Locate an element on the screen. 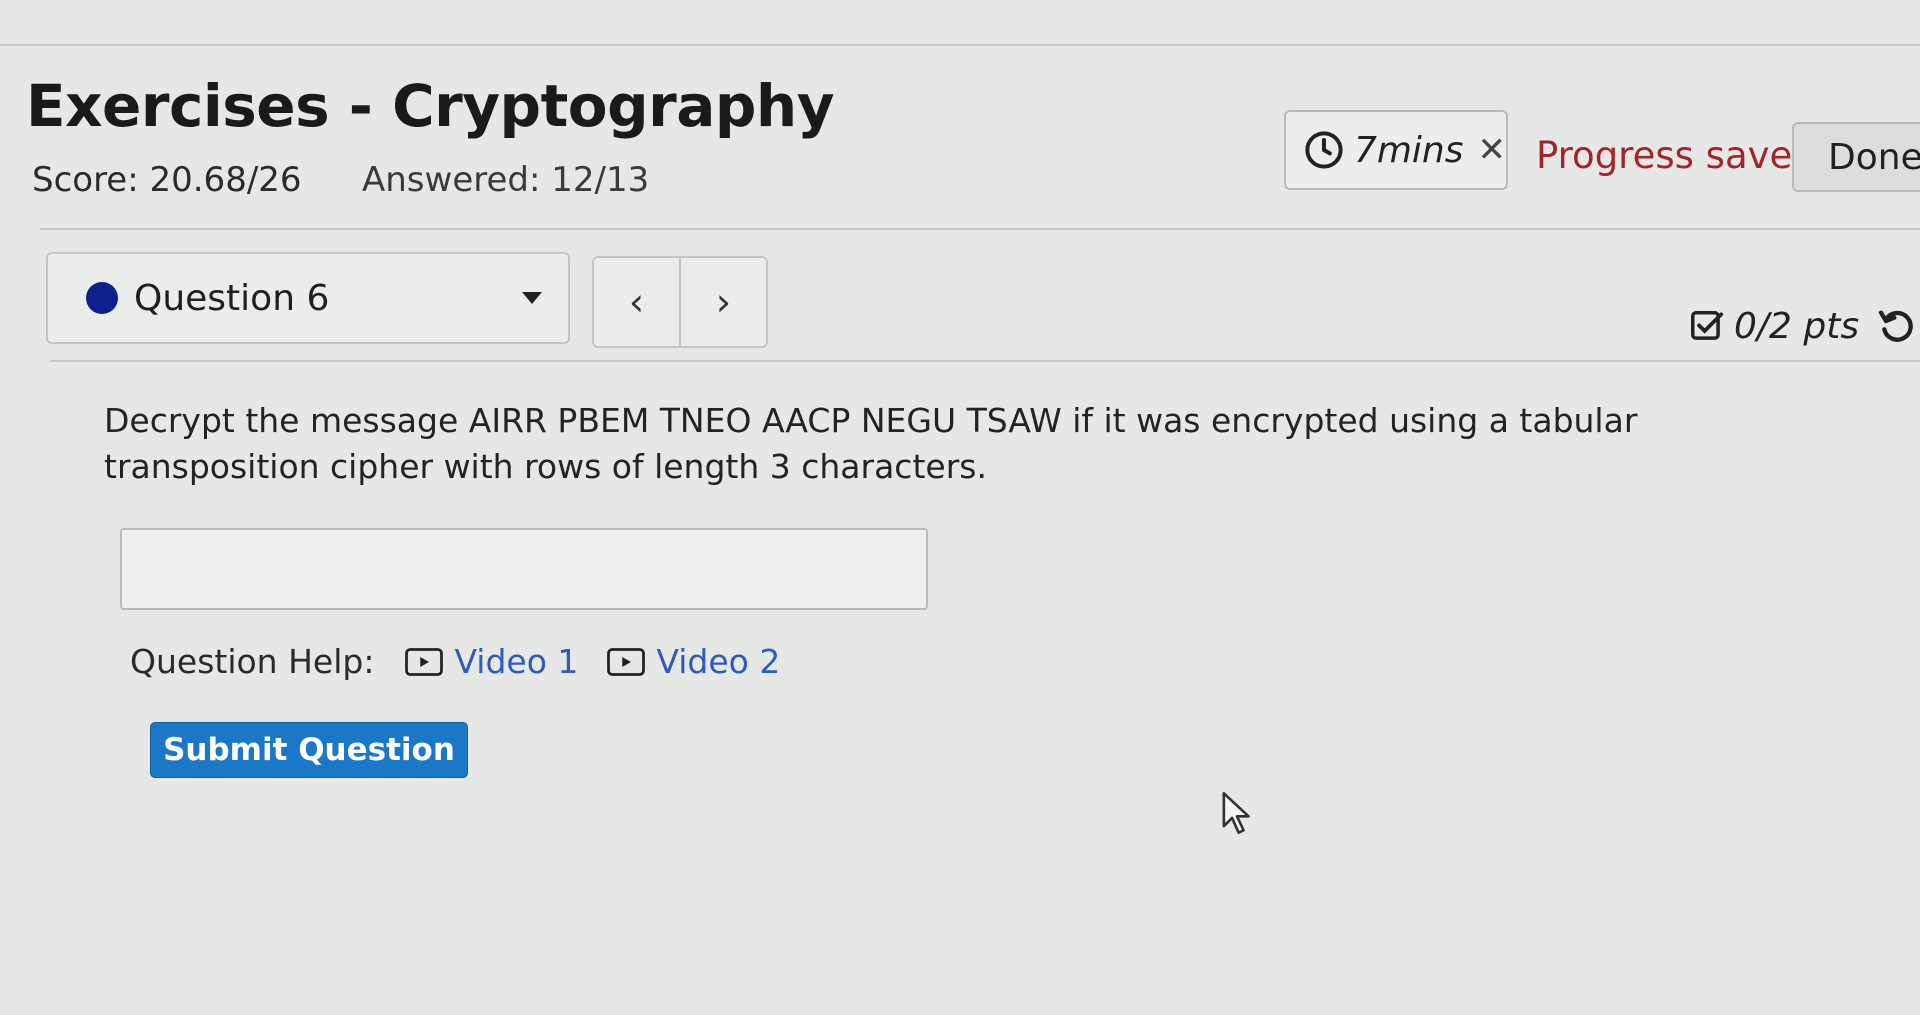 Image resolution: width=1920 pixels, height=1015 pixels. question-help: Question Help: Video 1 Video 2 is located at coordinates (469, 661).